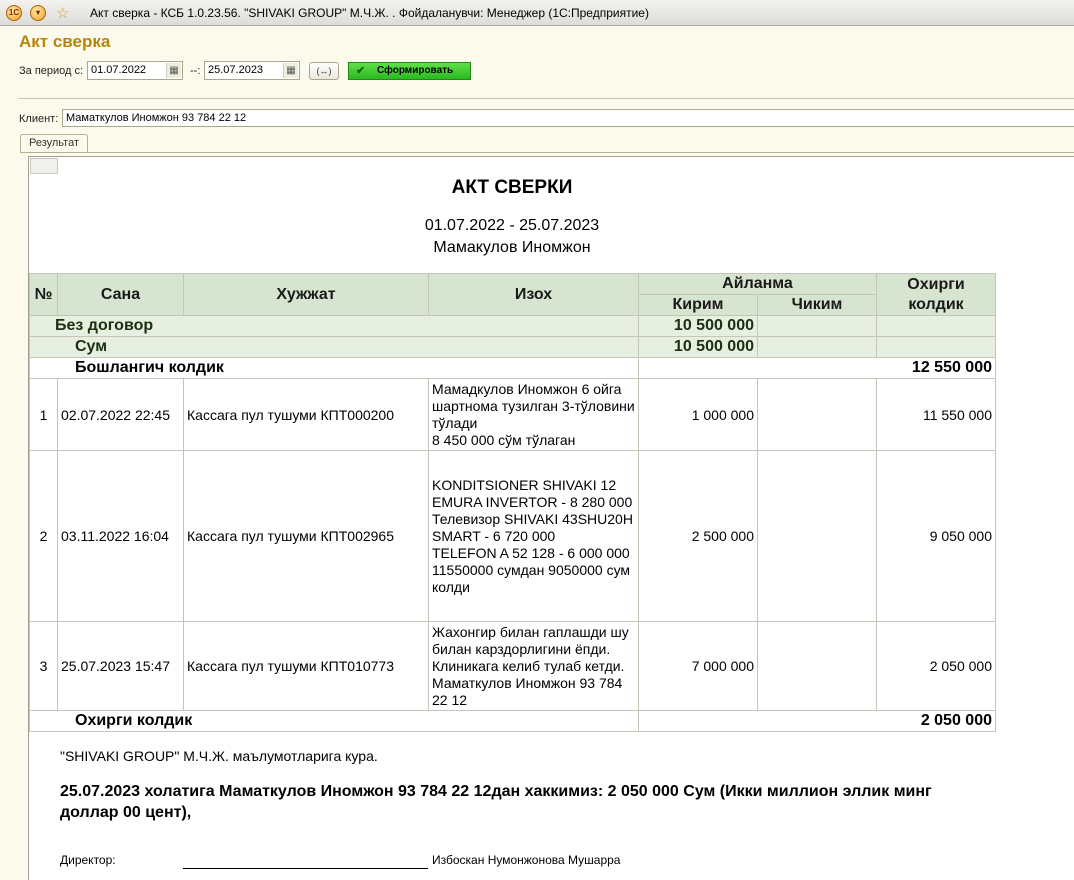 The width and height of the screenshot is (1074, 880). I want to click on checkmark-icon: ✔, so click(361, 71).